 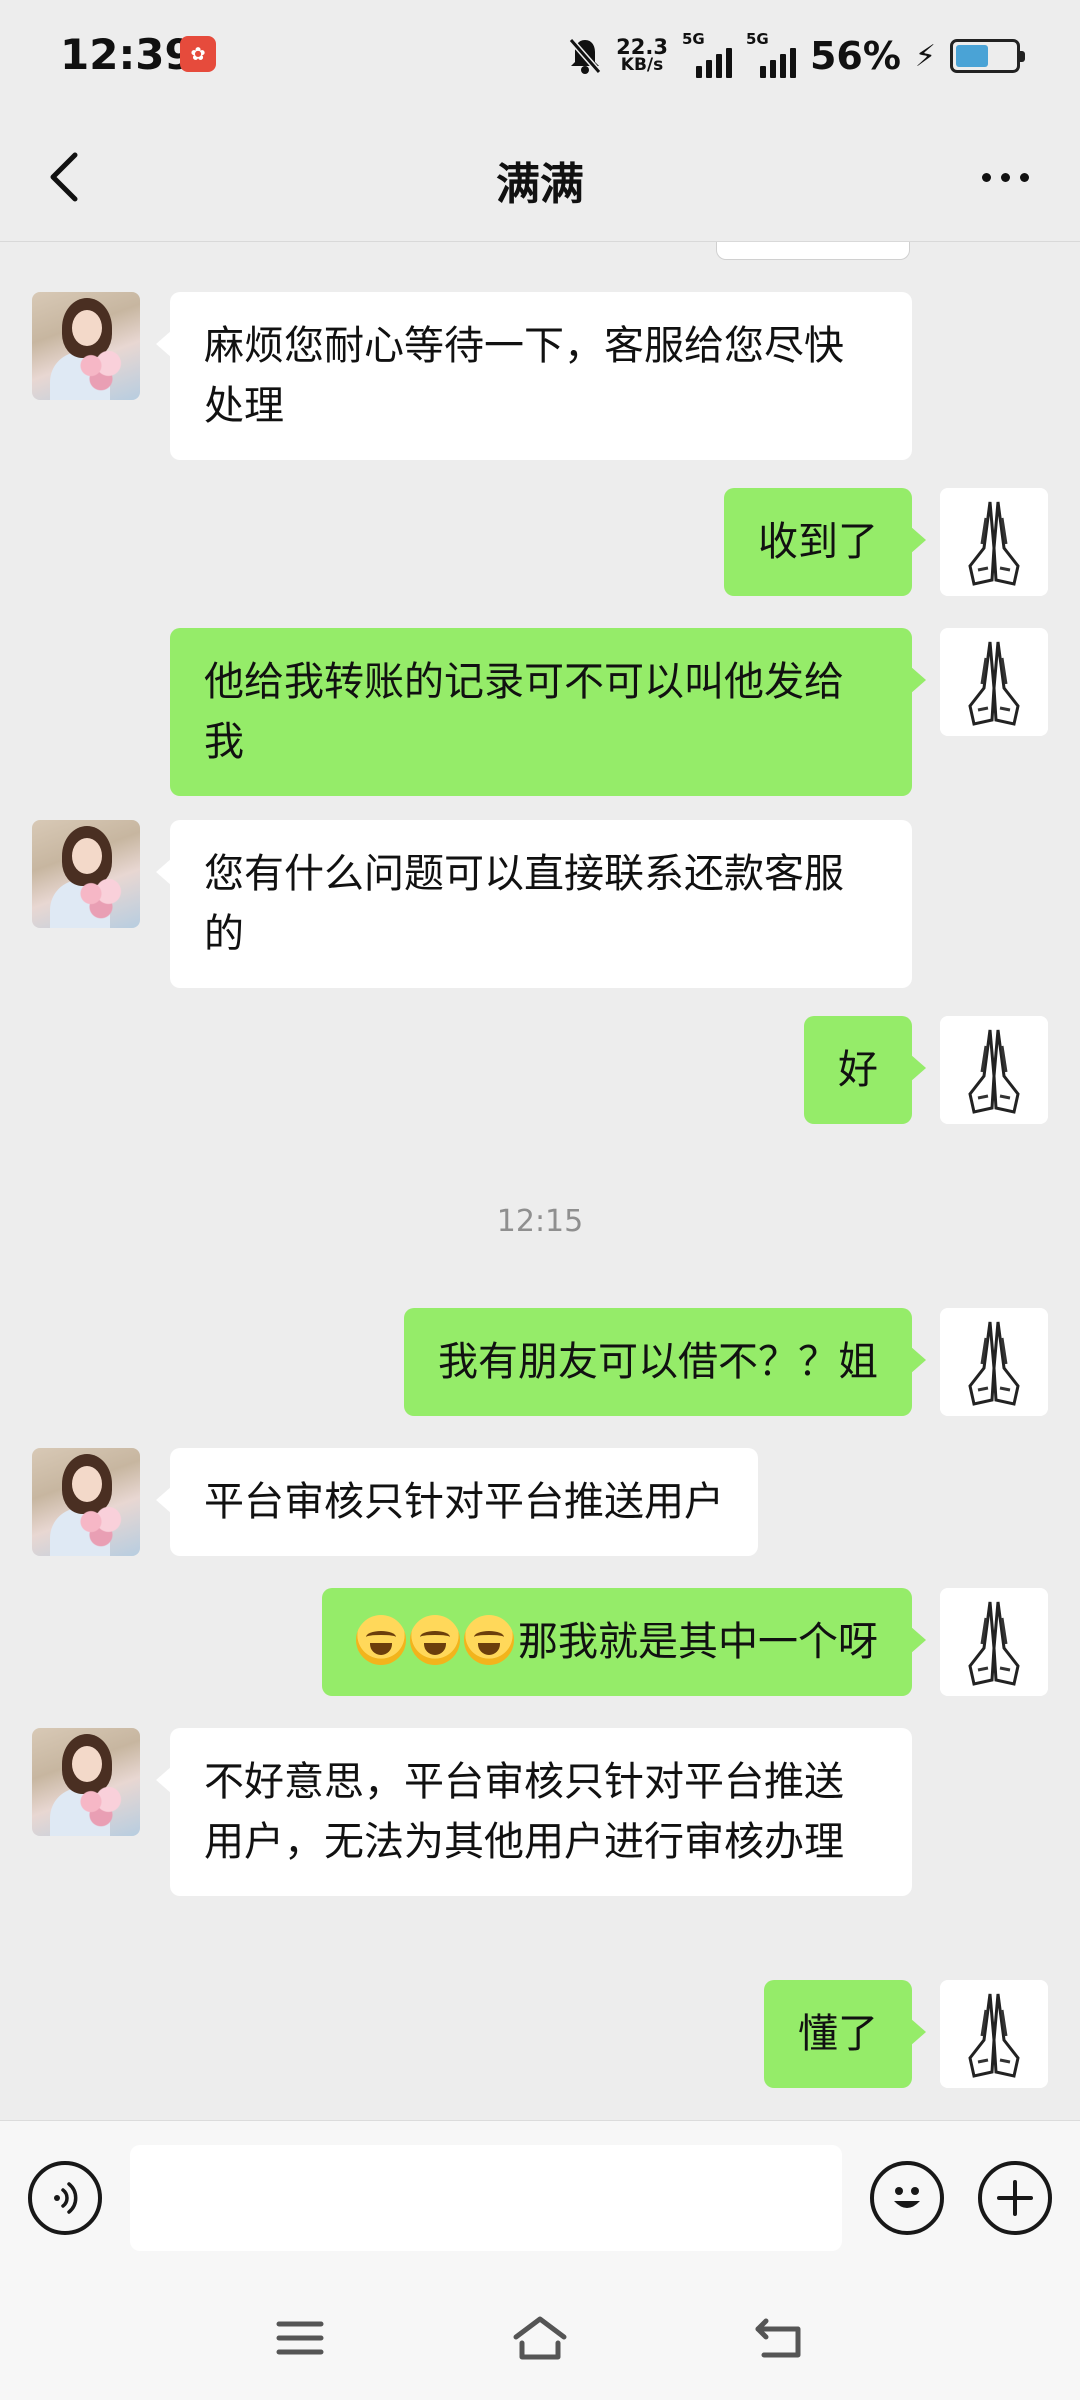 What do you see at coordinates (540, 1221) in the screenshot?
I see `timestamp-separator: 12:15` at bounding box center [540, 1221].